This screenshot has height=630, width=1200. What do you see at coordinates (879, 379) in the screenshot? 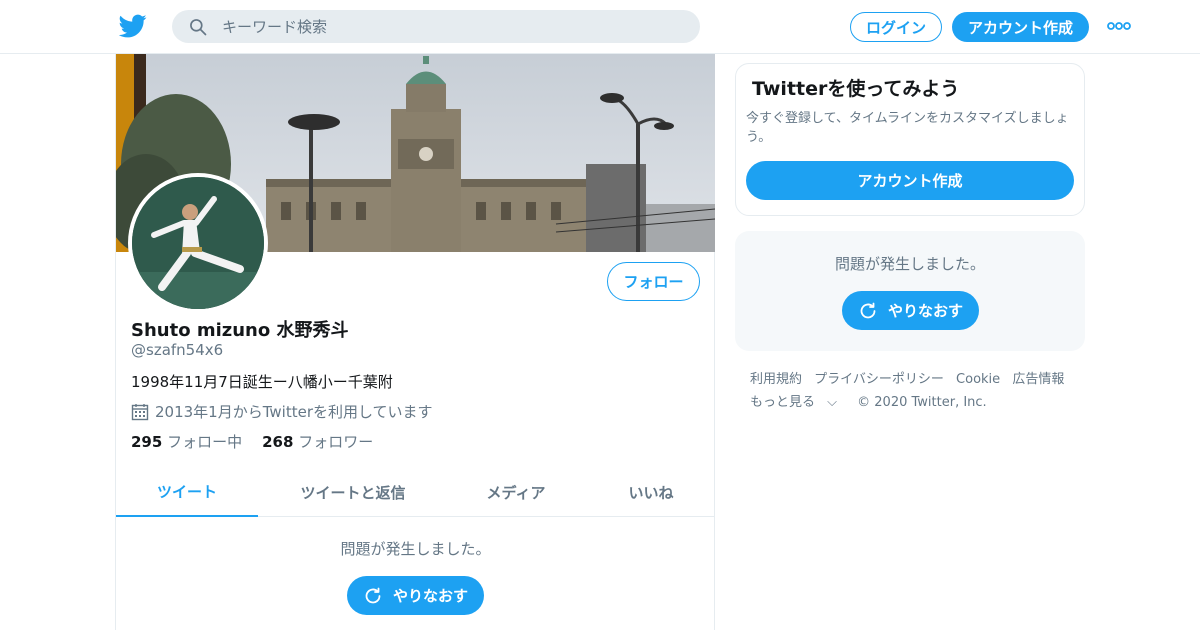
I see `footer-link-privacy: プライバシーポリシー` at bounding box center [879, 379].